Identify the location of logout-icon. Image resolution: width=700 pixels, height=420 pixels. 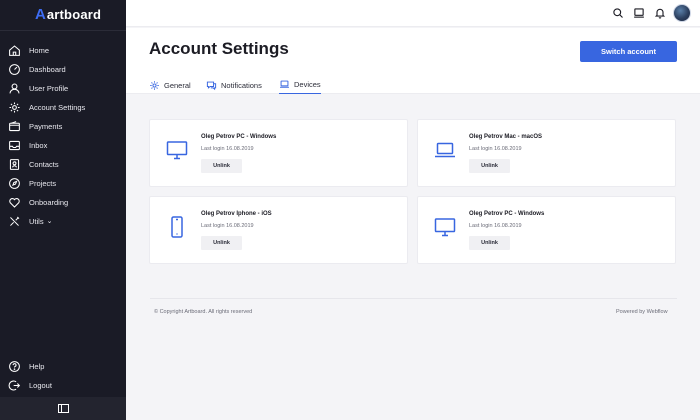
(14, 385).